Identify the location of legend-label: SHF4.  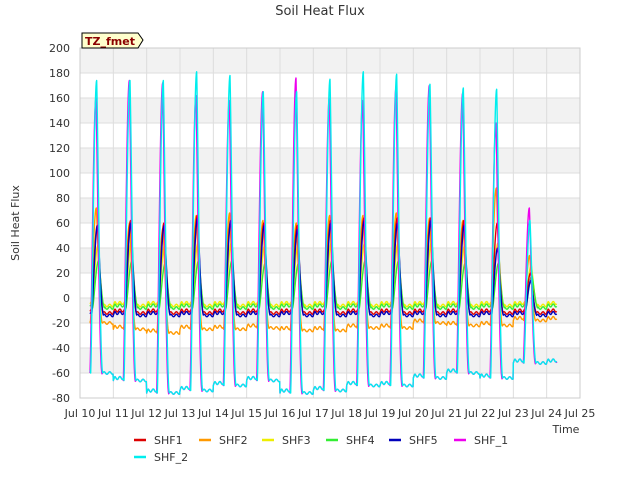
(360, 440).